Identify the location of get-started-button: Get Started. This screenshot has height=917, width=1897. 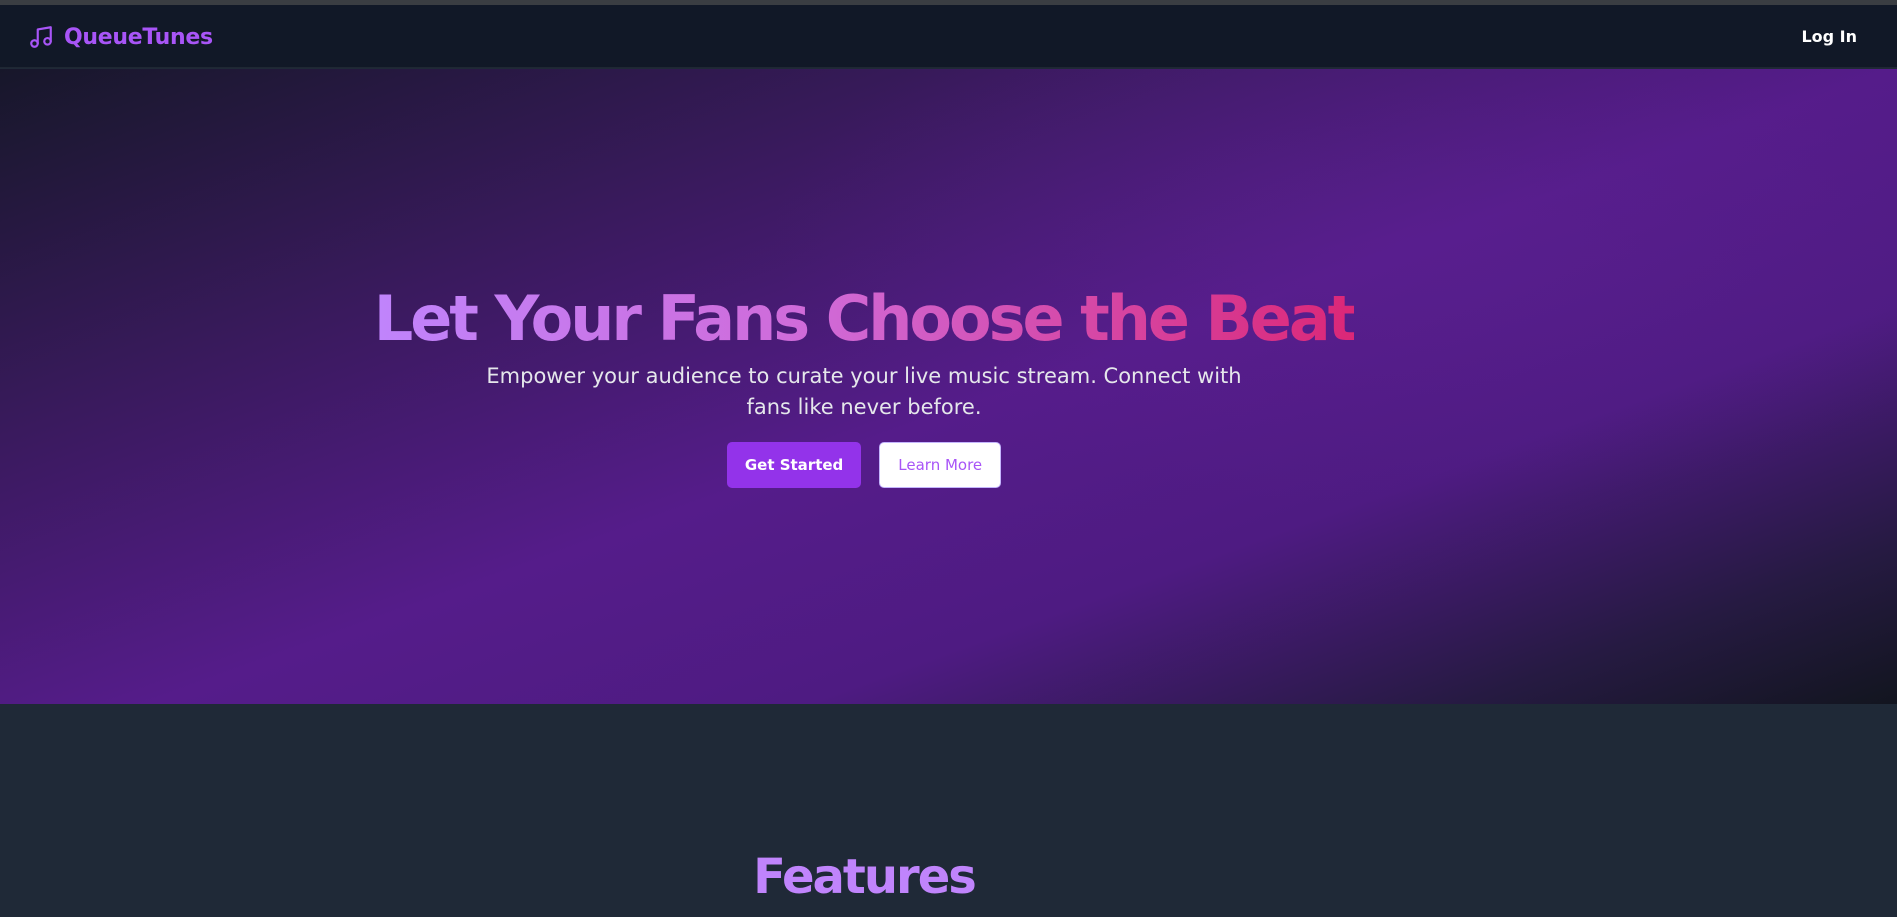
(794, 464).